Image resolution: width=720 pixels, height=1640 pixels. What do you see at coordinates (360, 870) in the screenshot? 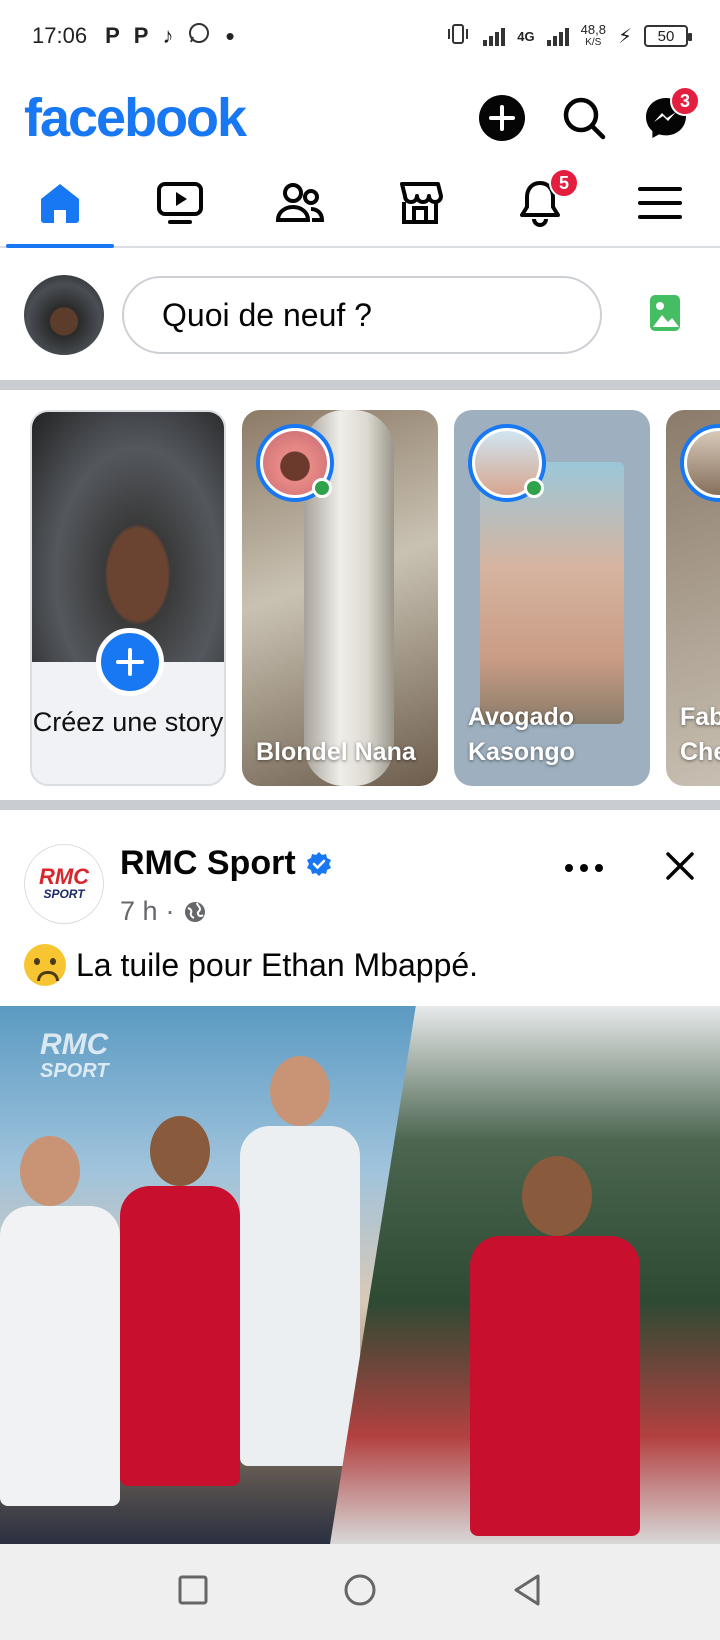
I see `post-header: RMC SPORT RMC Sport 7 h ·` at bounding box center [360, 870].